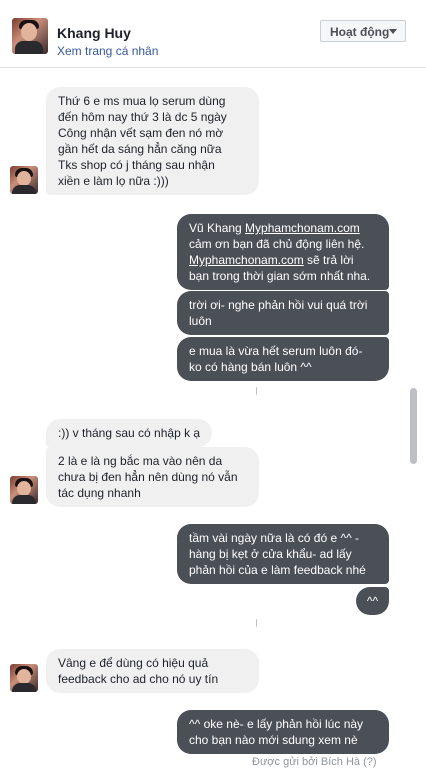 This screenshot has height=768, width=426. Describe the element at coordinates (30, 36) in the screenshot. I see `contact-avatar` at that location.